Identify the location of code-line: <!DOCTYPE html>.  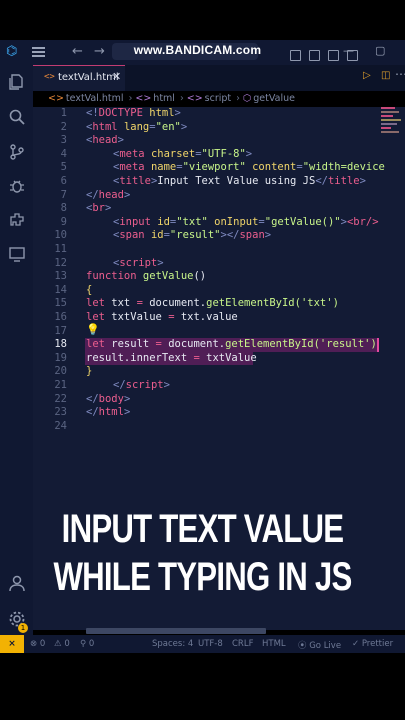
(133, 113).